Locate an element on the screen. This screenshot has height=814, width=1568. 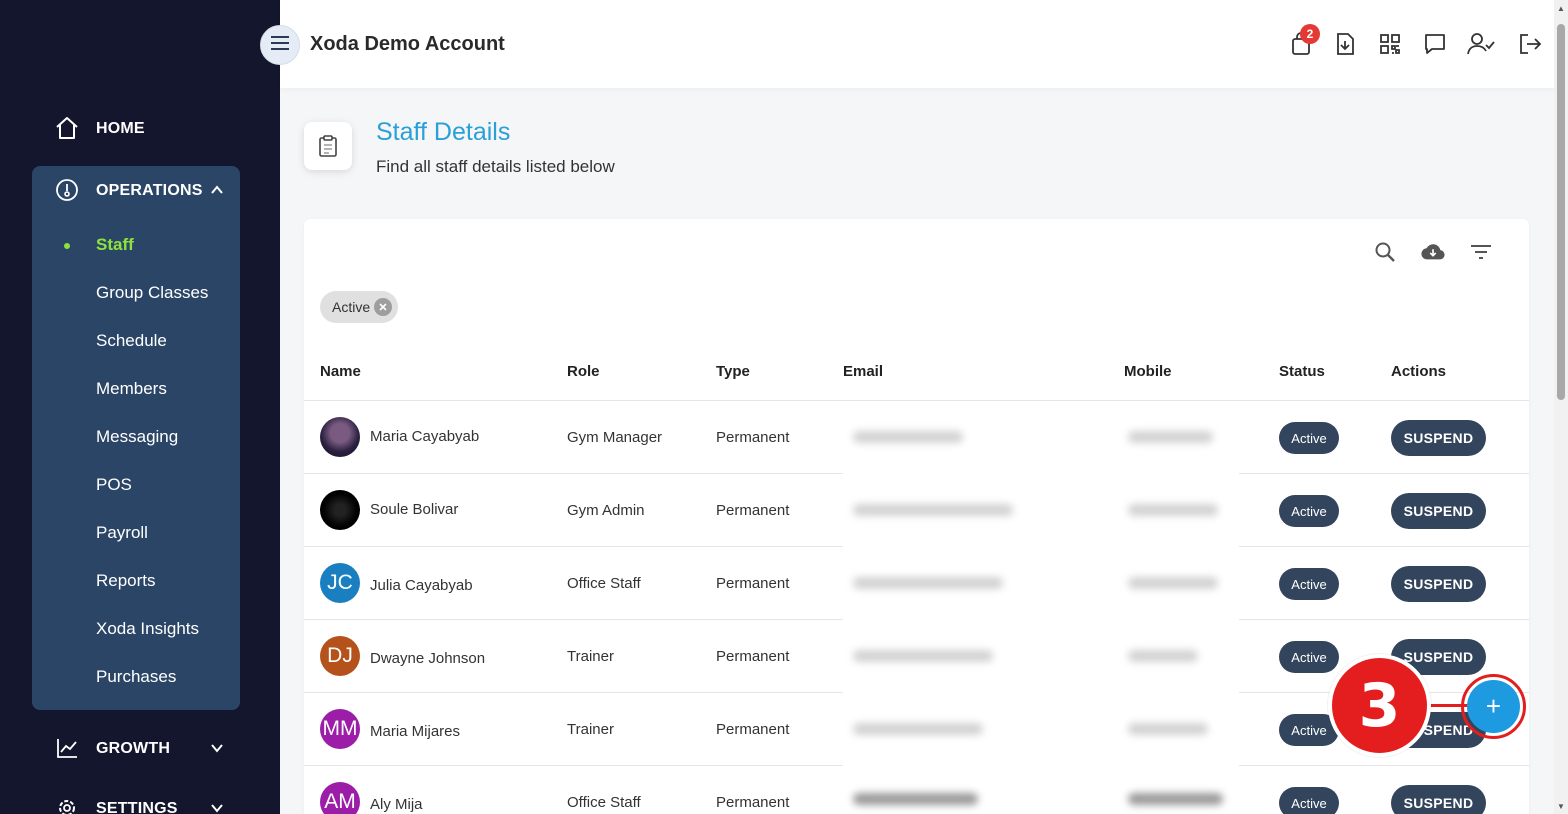
search-icon is located at coordinates (1385, 252).